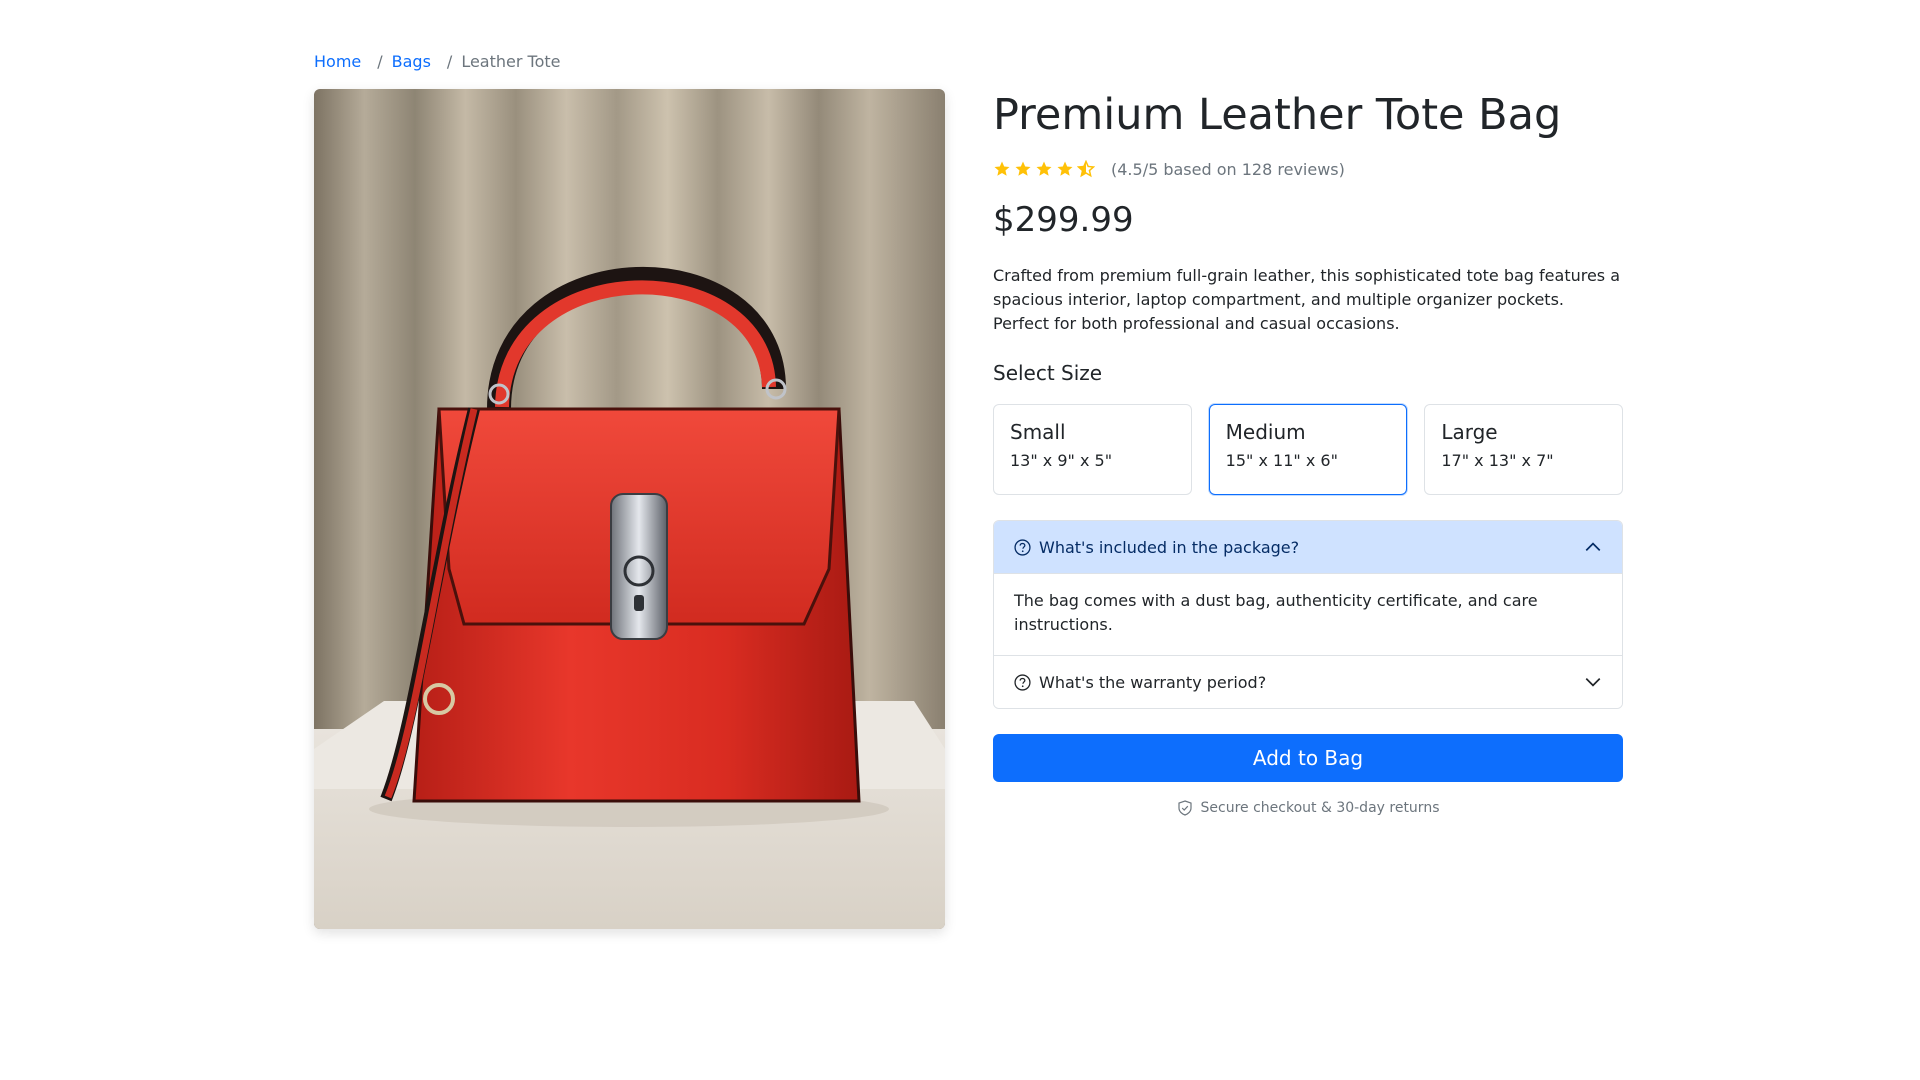 The image size is (1920, 1080). Describe the element at coordinates (337, 61) in the screenshot. I see `breadcrumb-home-link: Home` at that location.